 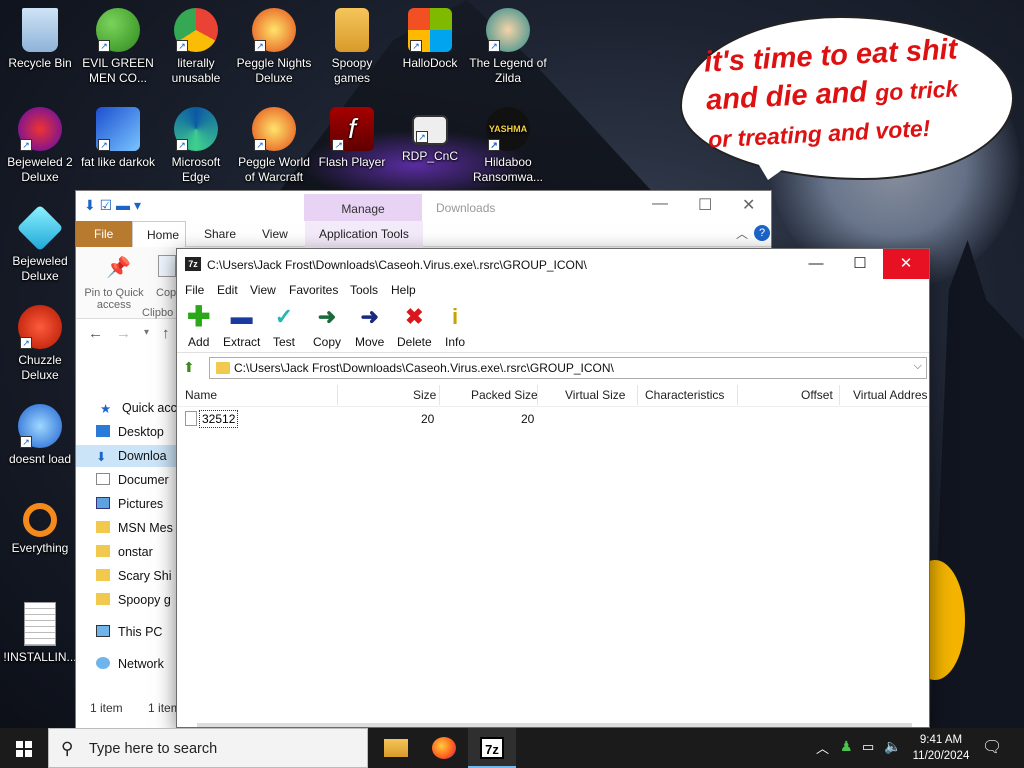 What do you see at coordinates (220, 234) in the screenshot?
I see `tab-share: Share` at bounding box center [220, 234].